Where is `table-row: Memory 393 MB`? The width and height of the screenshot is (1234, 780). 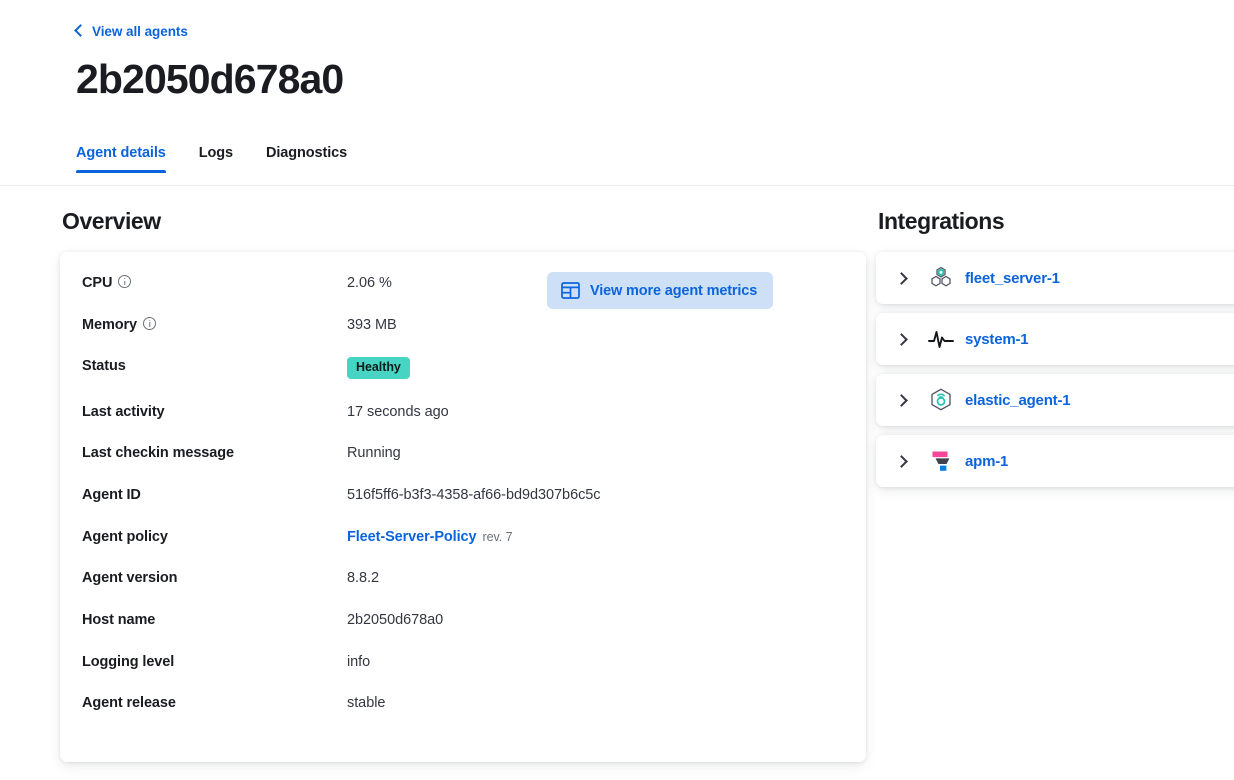
table-row: Memory 393 MB is located at coordinates (463, 337).